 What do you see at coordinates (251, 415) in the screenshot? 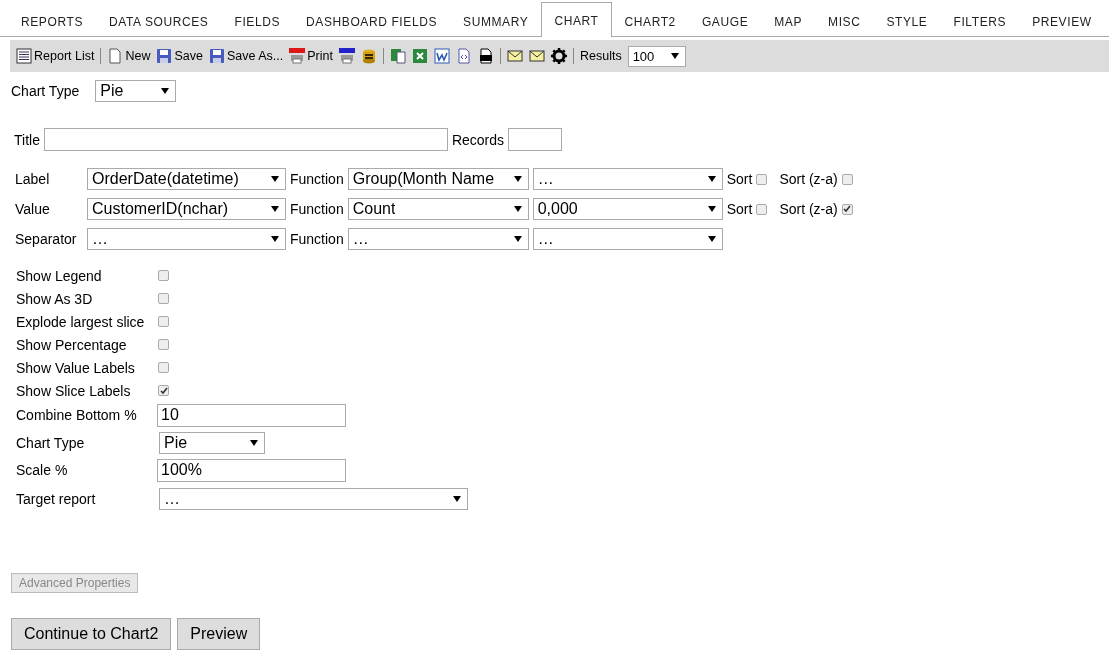
I see `input-field: 10` at bounding box center [251, 415].